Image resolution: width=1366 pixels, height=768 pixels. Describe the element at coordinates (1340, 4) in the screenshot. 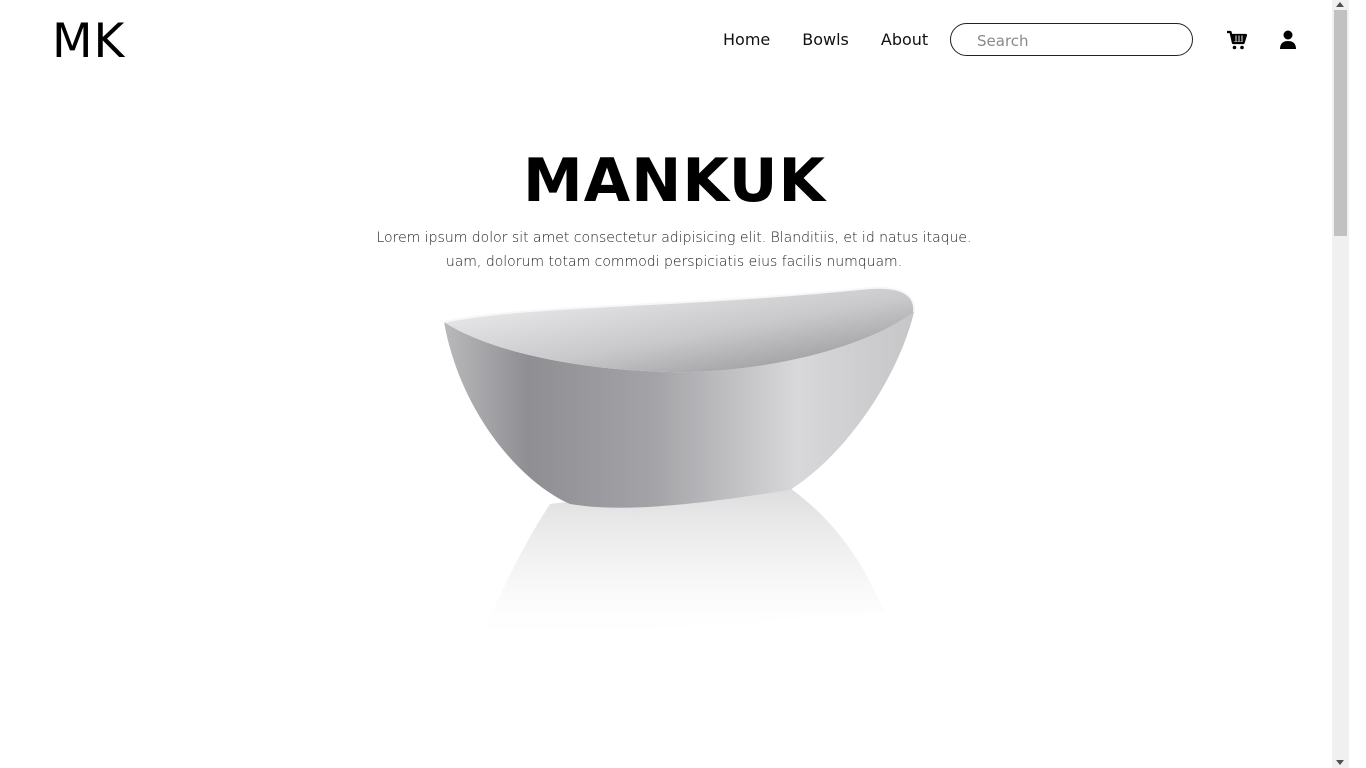

I see `scroll-up-icon` at that location.